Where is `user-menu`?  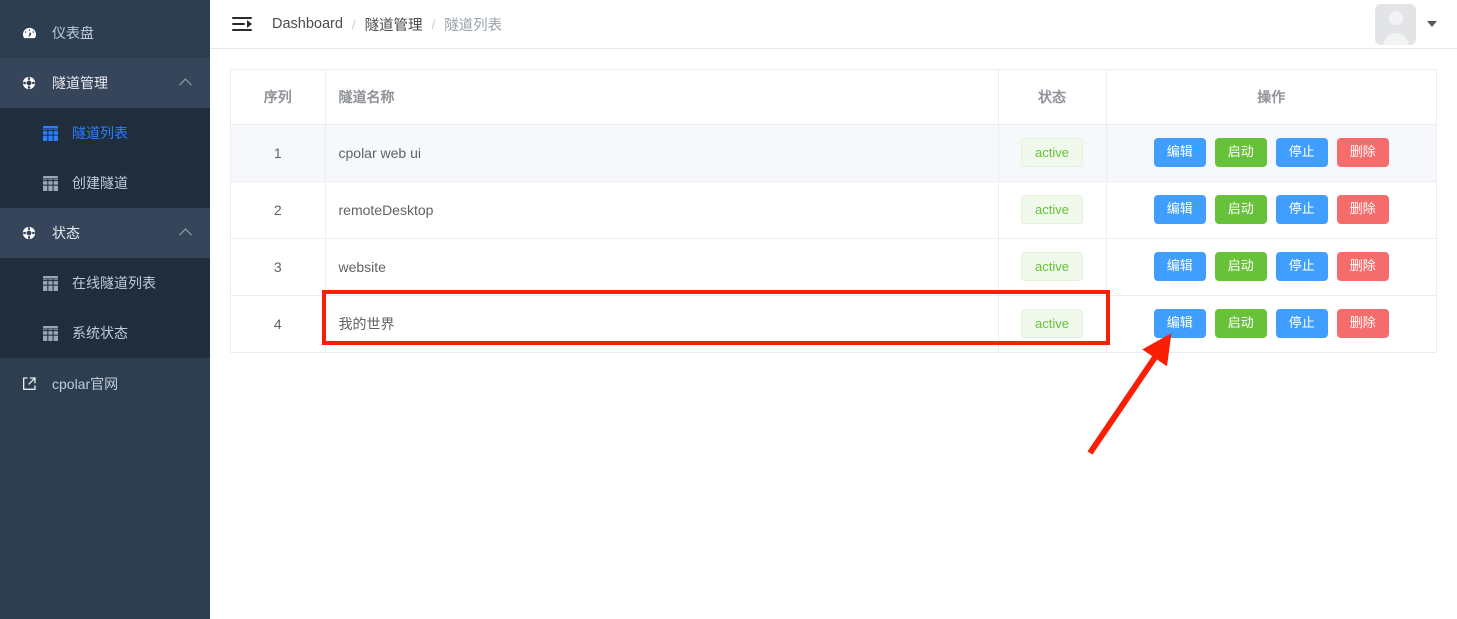 user-menu is located at coordinates (1409, 24).